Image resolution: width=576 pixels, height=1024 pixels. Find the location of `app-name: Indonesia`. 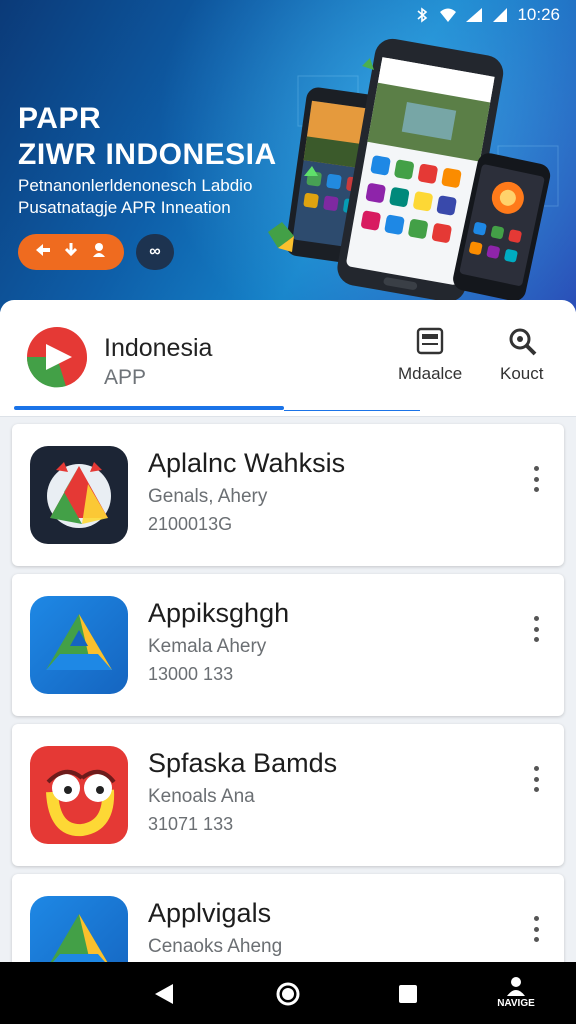

app-name: Indonesia is located at coordinates (158, 348).